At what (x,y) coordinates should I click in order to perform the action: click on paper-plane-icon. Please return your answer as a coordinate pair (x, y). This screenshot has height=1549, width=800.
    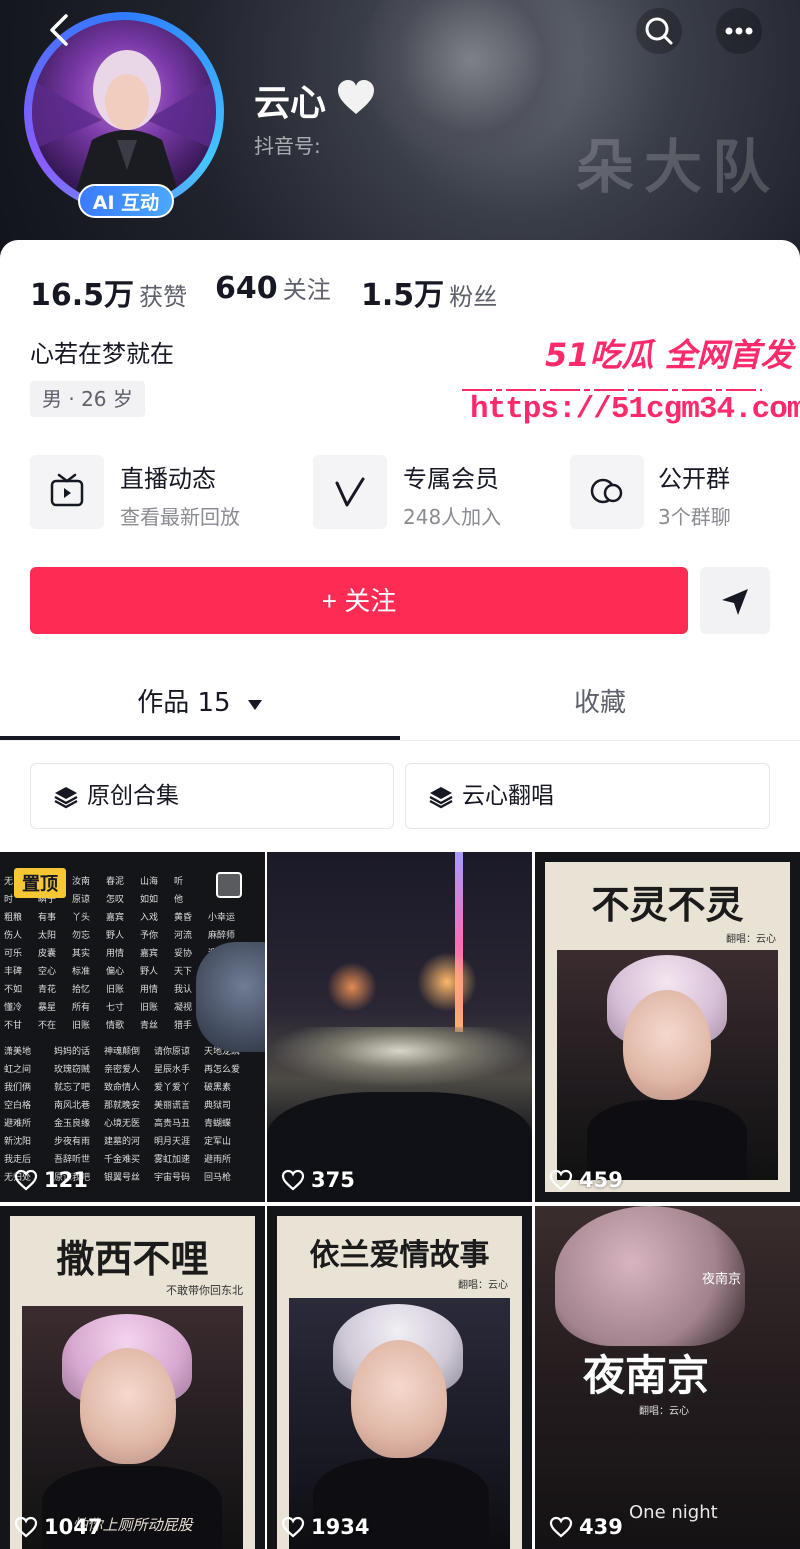
    Looking at the image, I should click on (735, 602).